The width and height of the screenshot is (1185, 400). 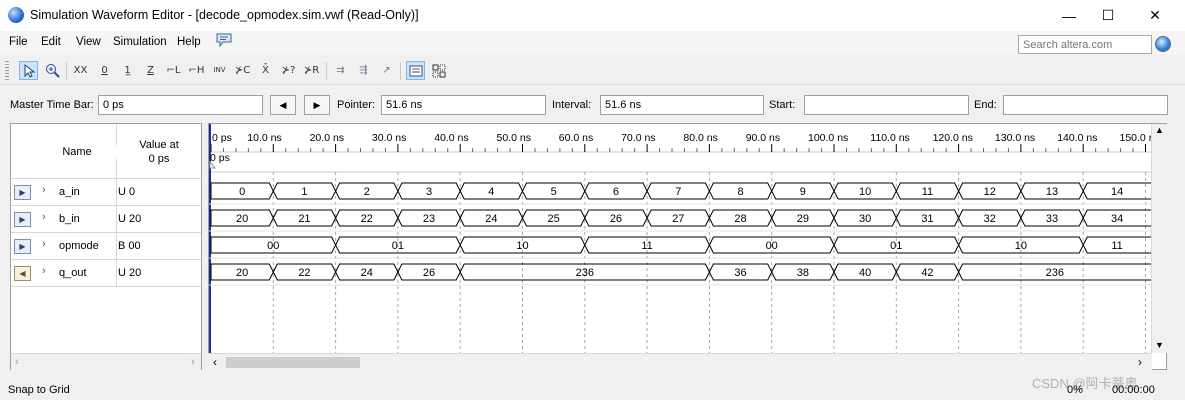 What do you see at coordinates (220, 158) in the screenshot?
I see `master-time-marker-label: 0 ps` at bounding box center [220, 158].